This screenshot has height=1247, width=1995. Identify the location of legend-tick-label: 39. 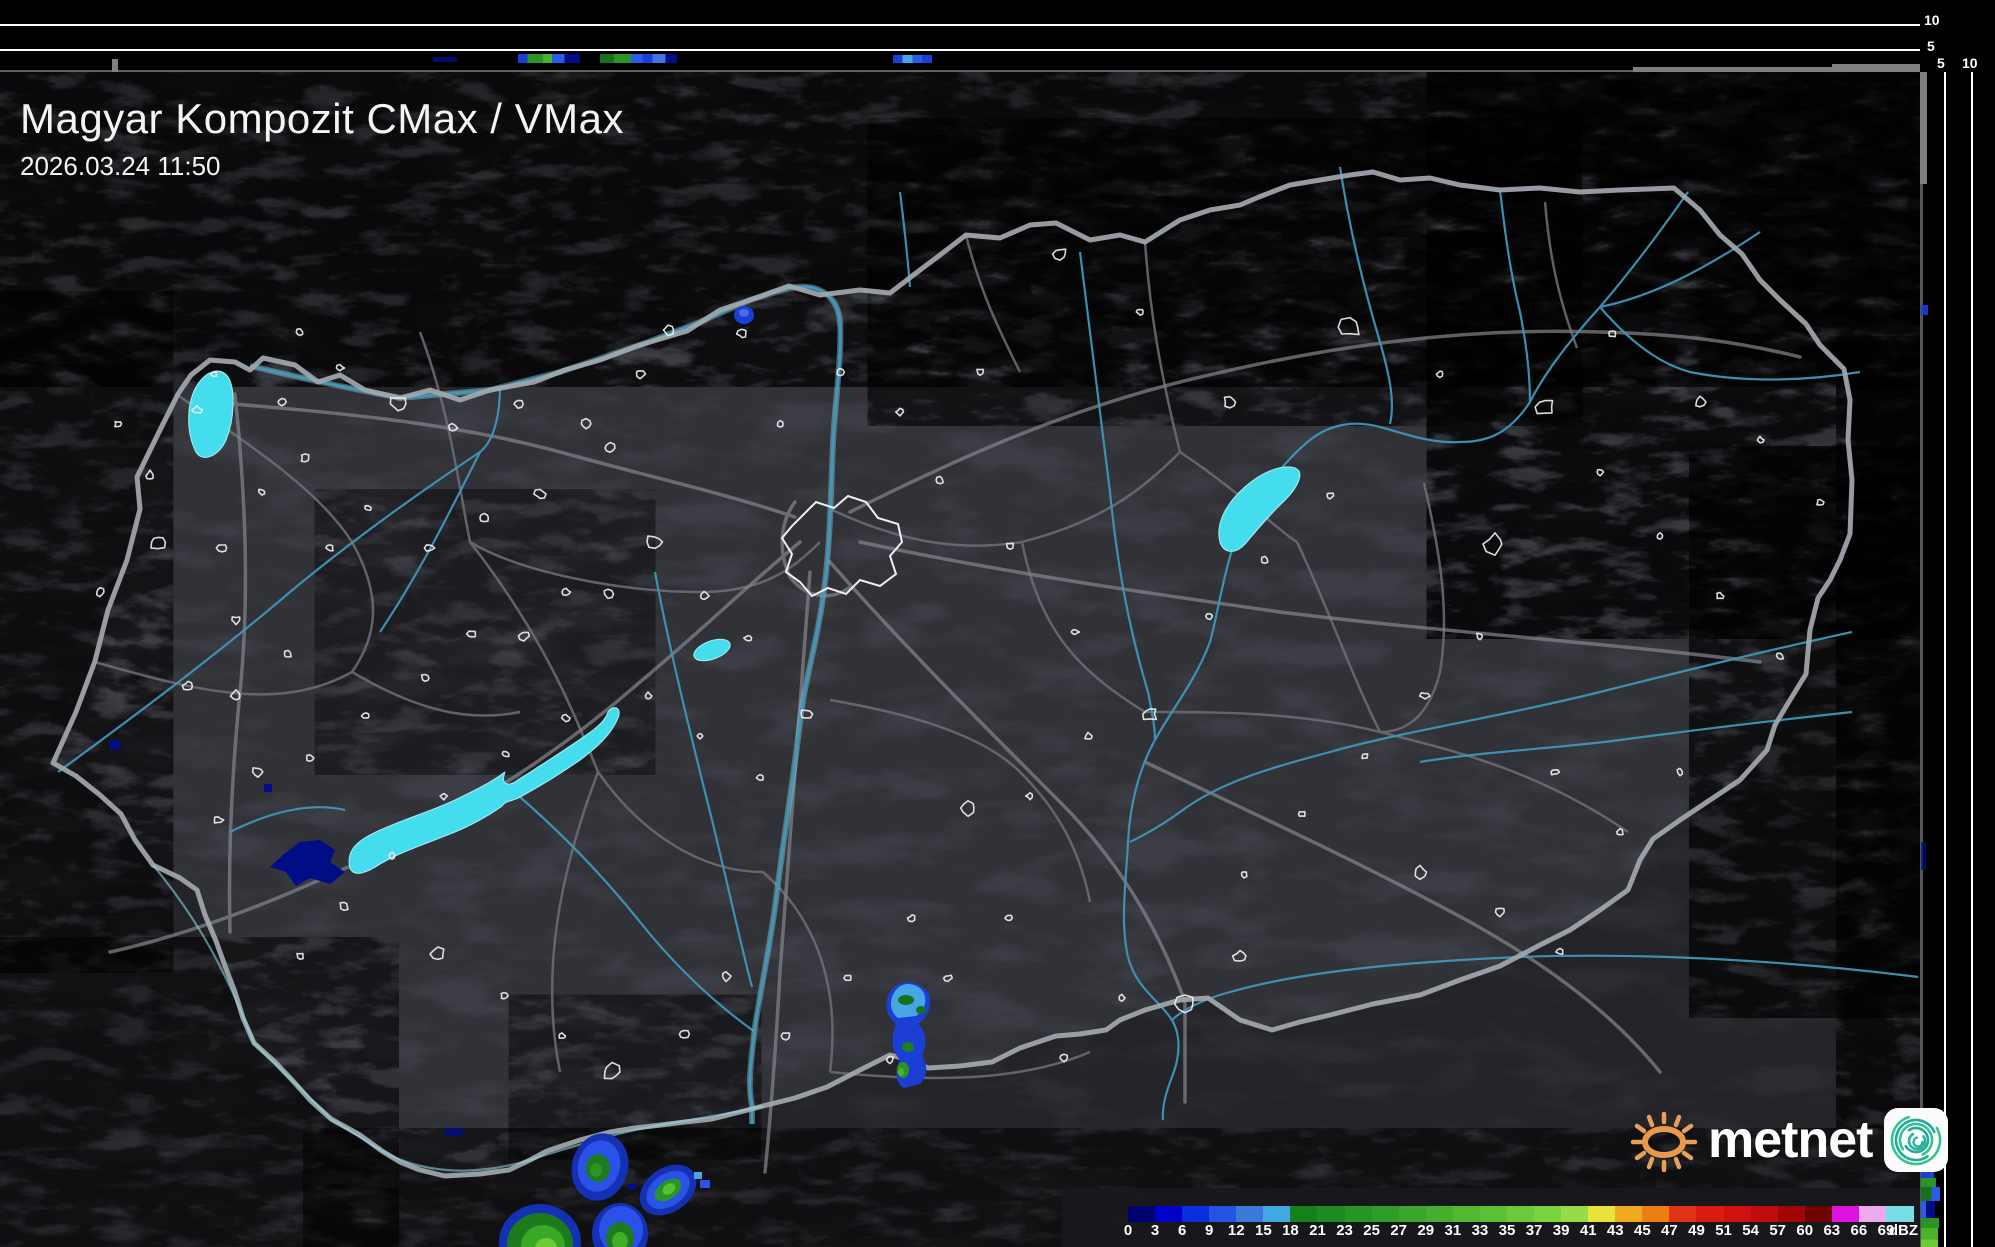
(1561, 1230).